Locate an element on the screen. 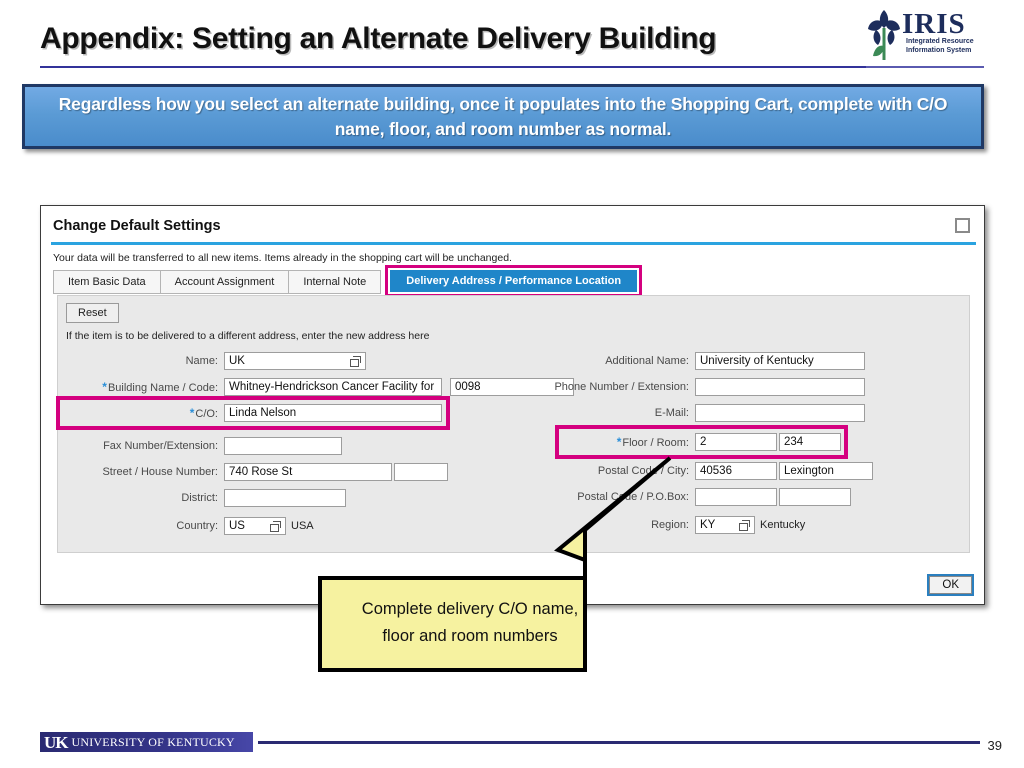  tab-account-assignment: Account Assignment is located at coordinates (224, 282).